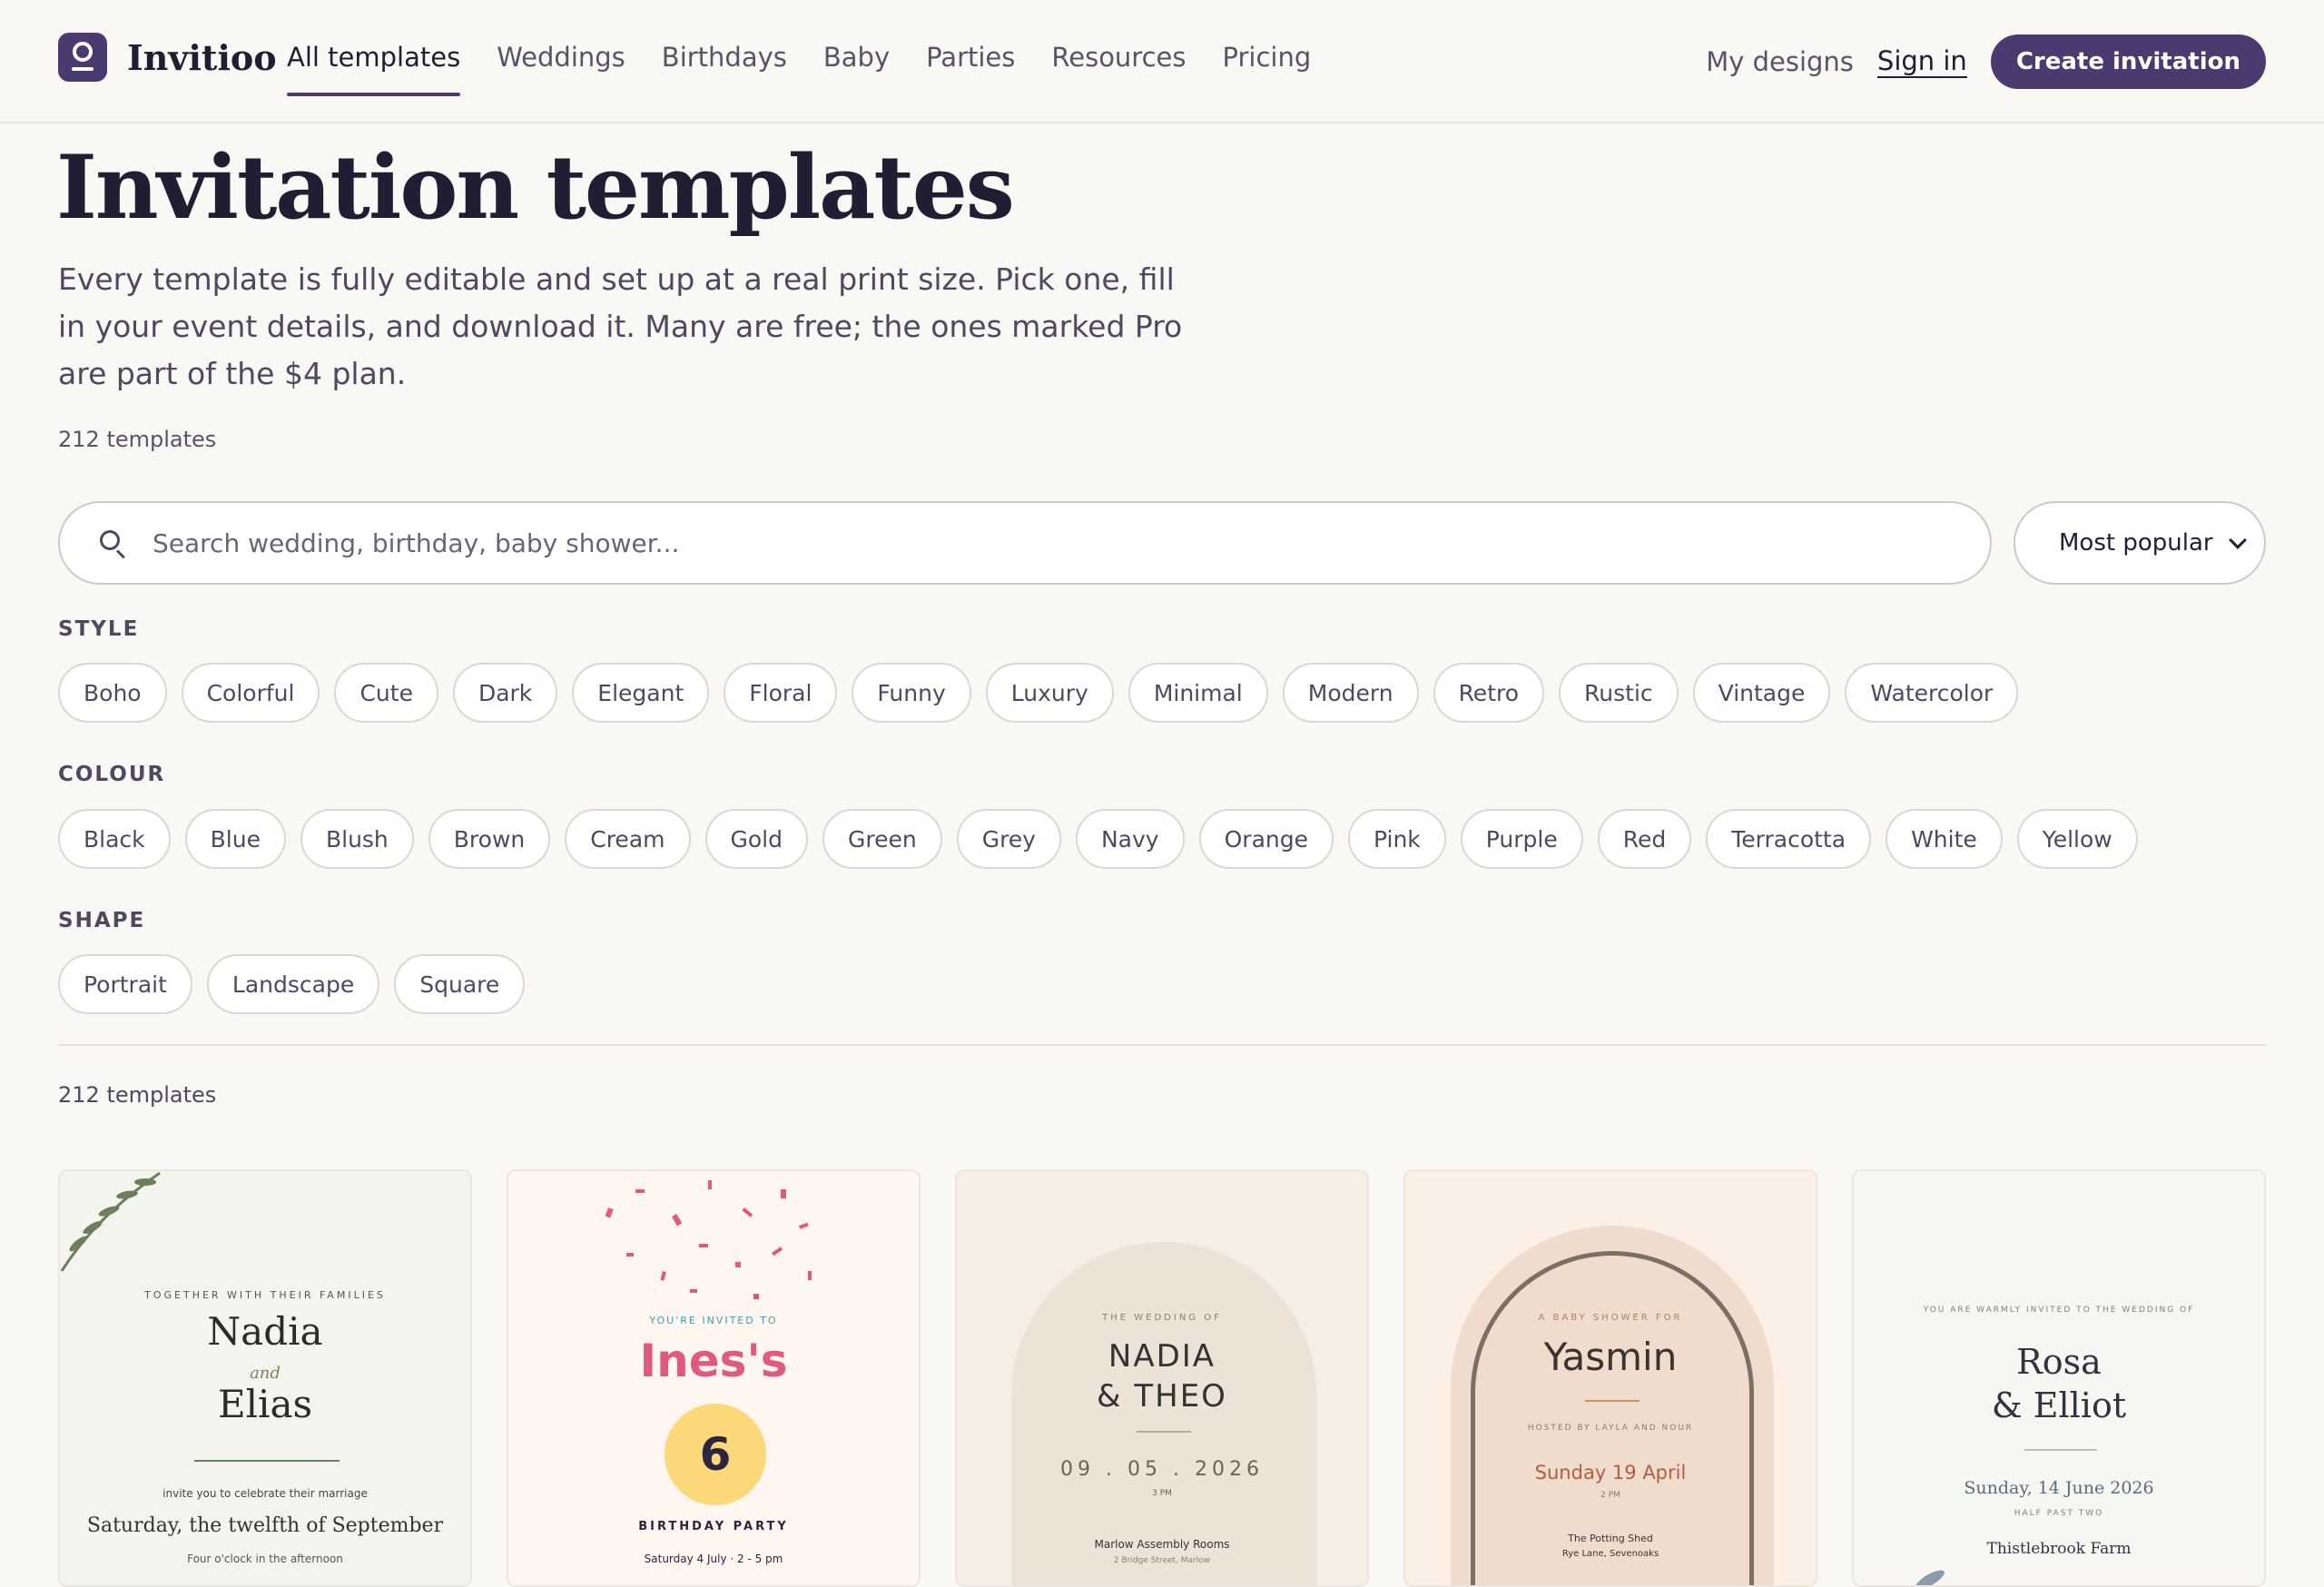 The image size is (2324, 1587). I want to click on colour-chip-terracotta: Terracotta, so click(1789, 839).